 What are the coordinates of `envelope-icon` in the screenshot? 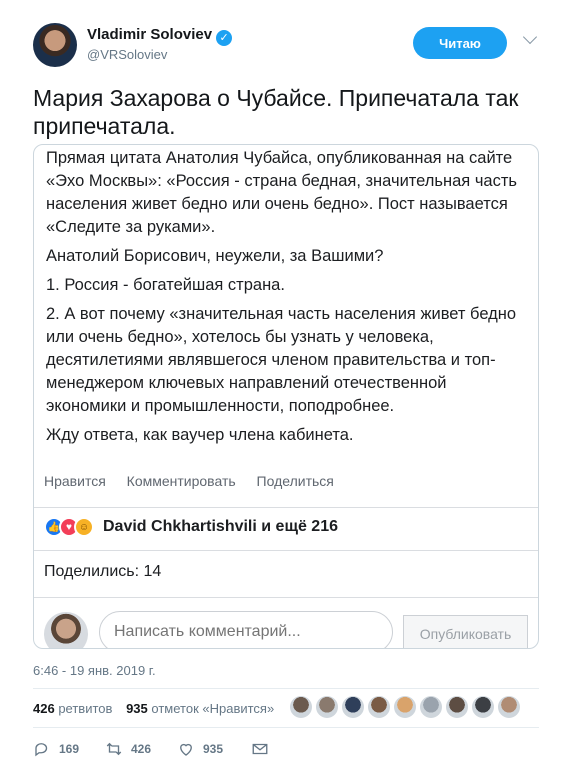 It's located at (260, 749).